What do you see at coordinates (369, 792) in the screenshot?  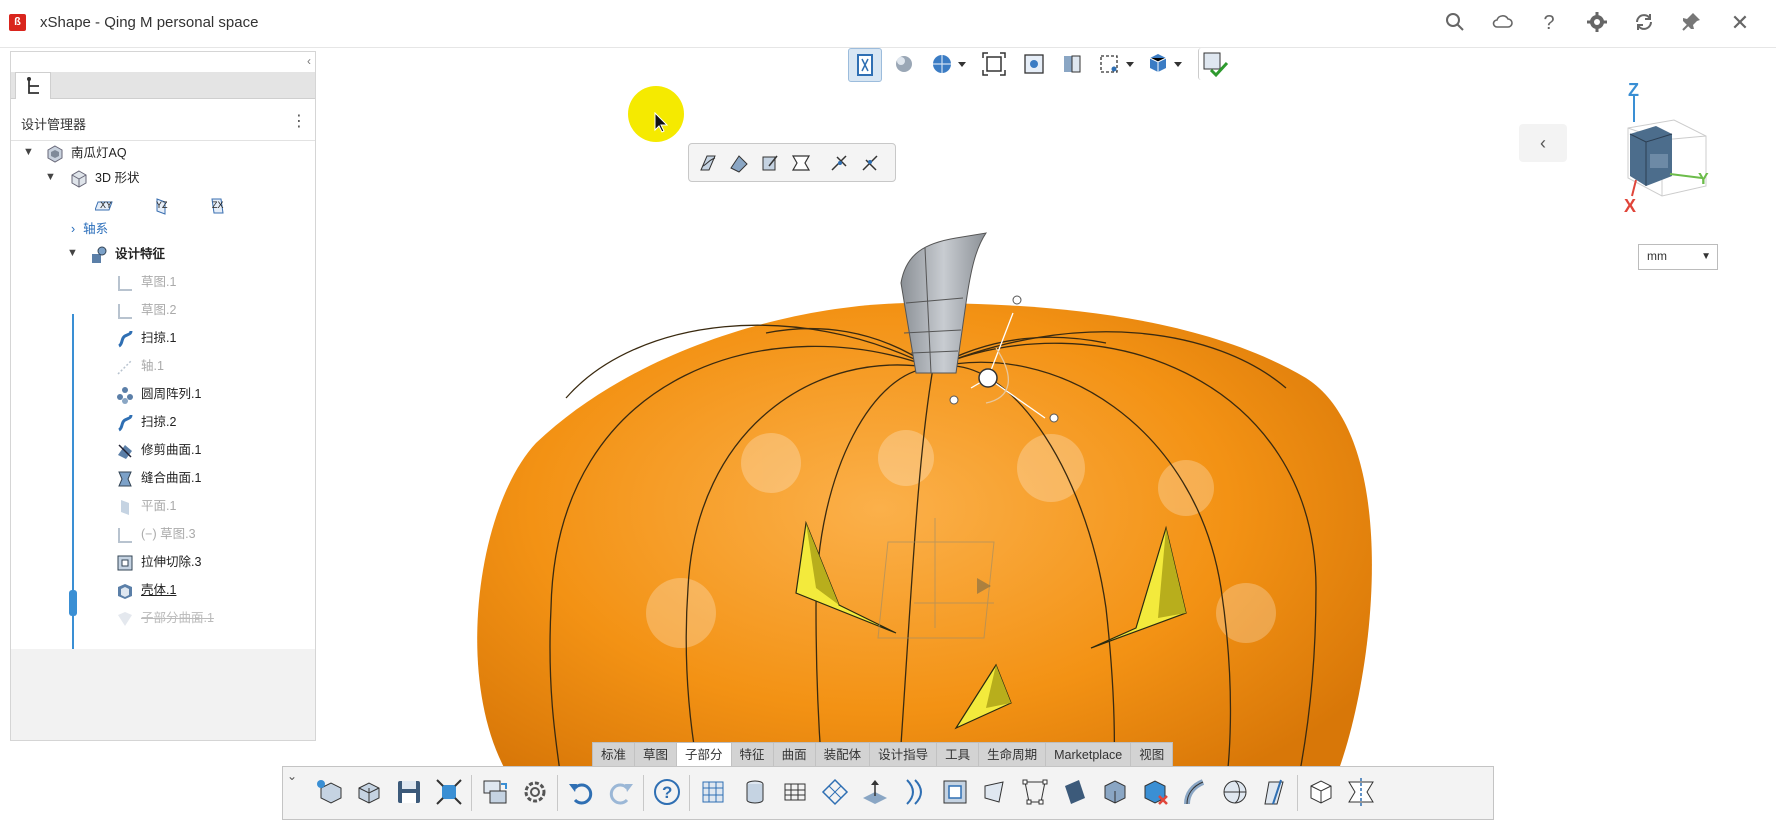 I see `open-button` at bounding box center [369, 792].